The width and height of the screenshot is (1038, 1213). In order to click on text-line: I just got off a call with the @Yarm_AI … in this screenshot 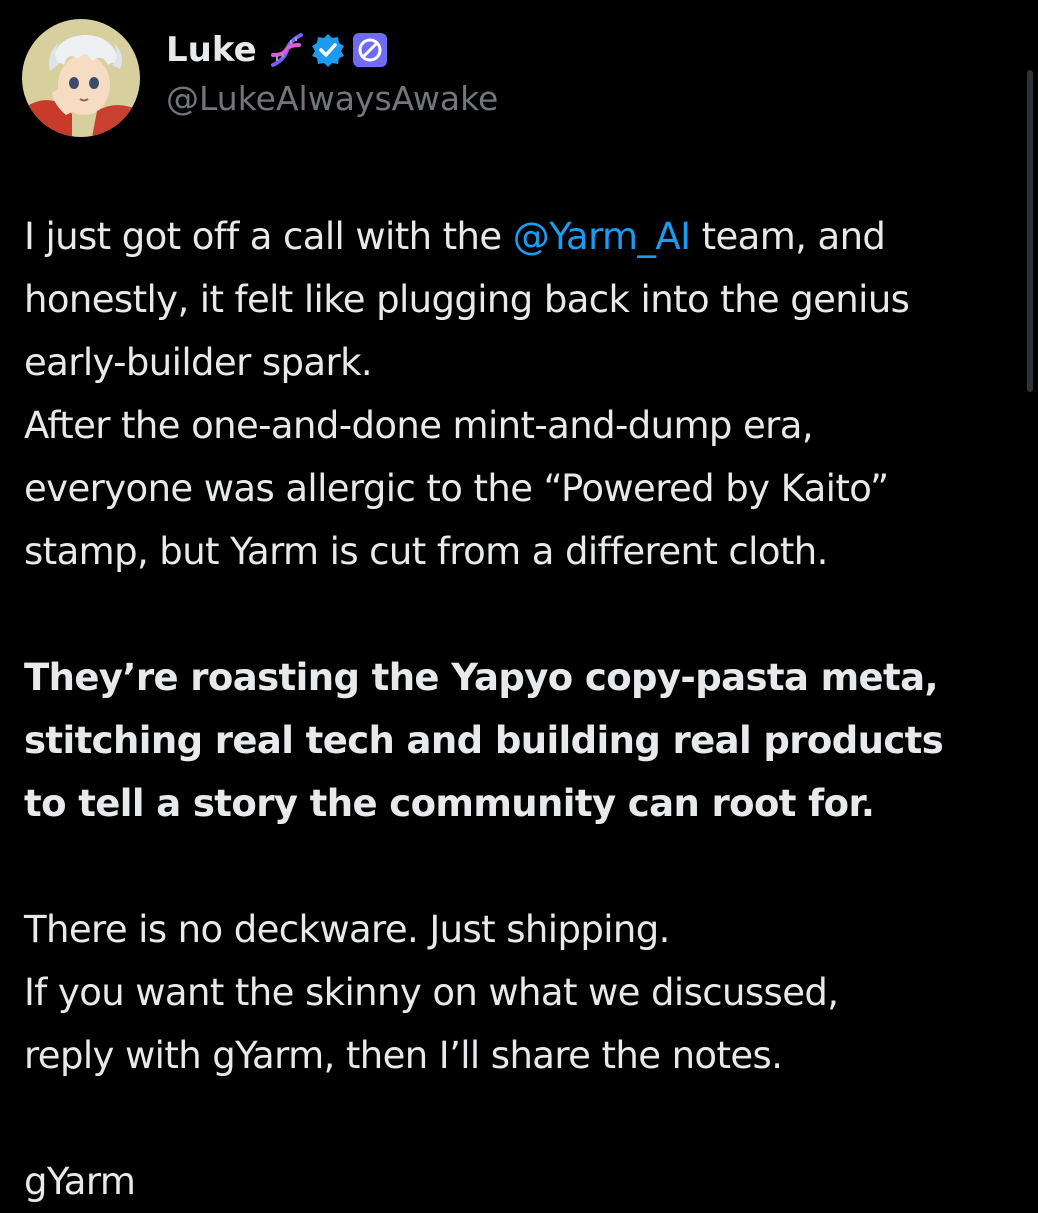, I will do `click(521, 236)`.